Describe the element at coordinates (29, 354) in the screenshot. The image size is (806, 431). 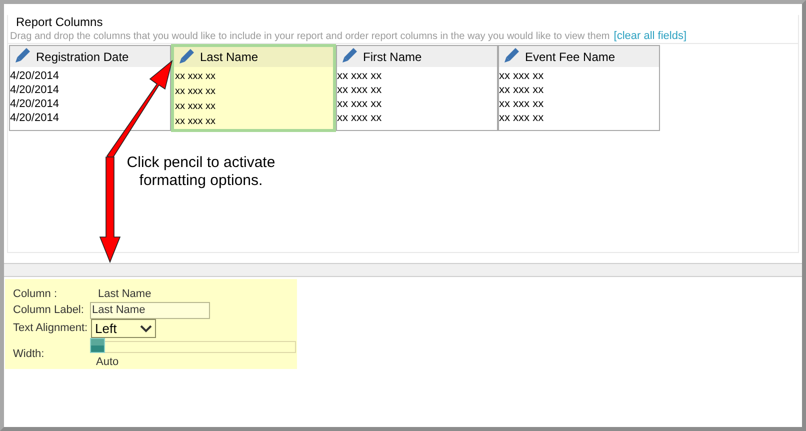
I see `width-label: Width:` at that location.